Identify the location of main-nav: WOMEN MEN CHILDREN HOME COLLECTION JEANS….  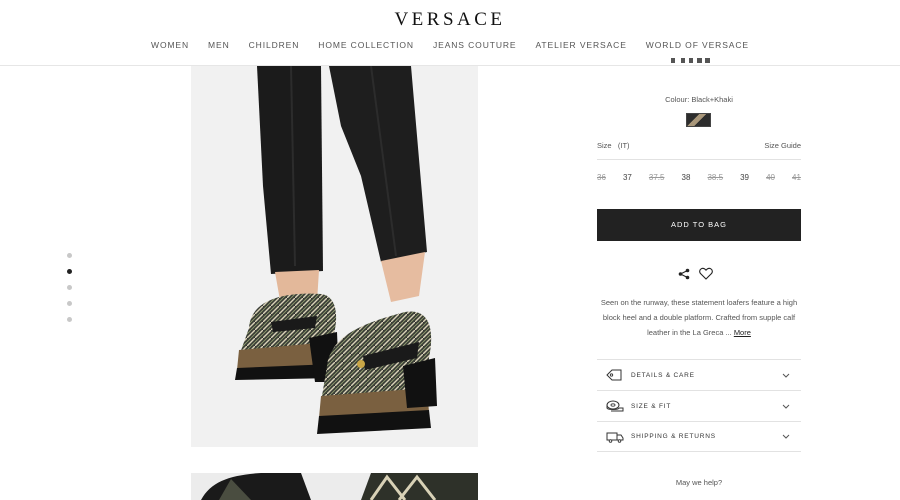
(450, 45).